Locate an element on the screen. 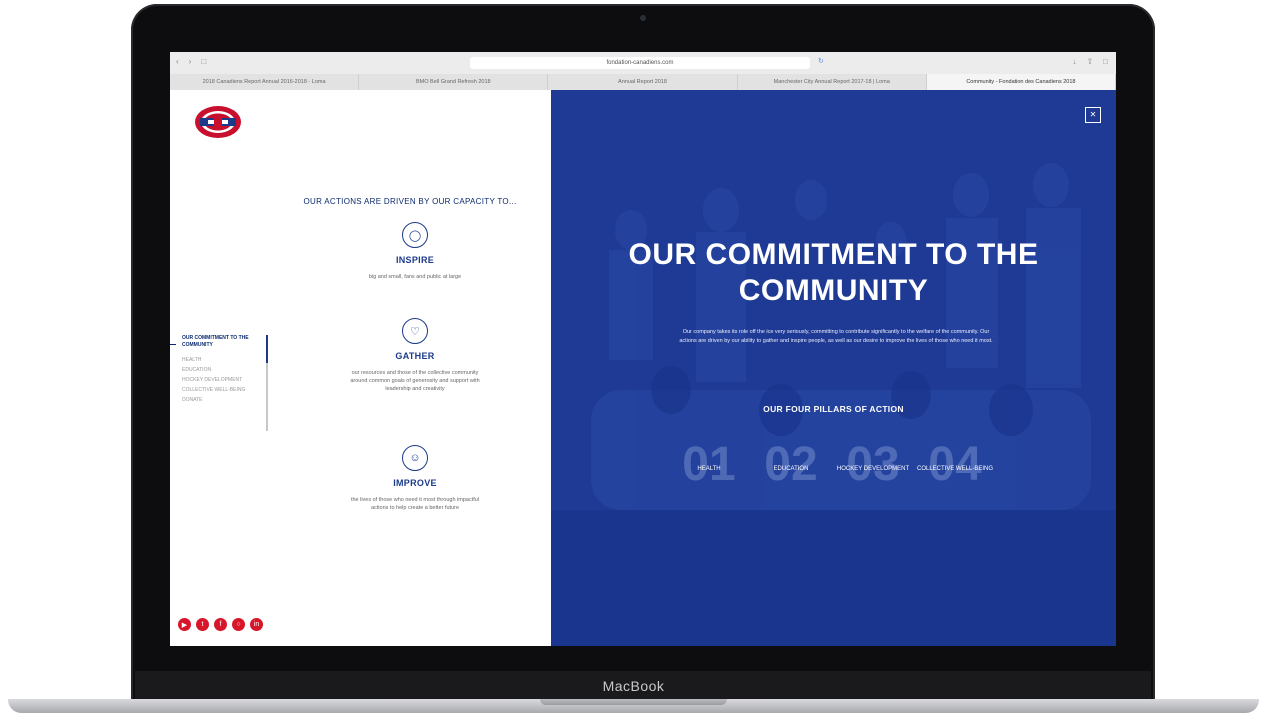 This screenshot has height=723, width=1267. pillar-title: IMPROVE is located at coordinates (415, 483).